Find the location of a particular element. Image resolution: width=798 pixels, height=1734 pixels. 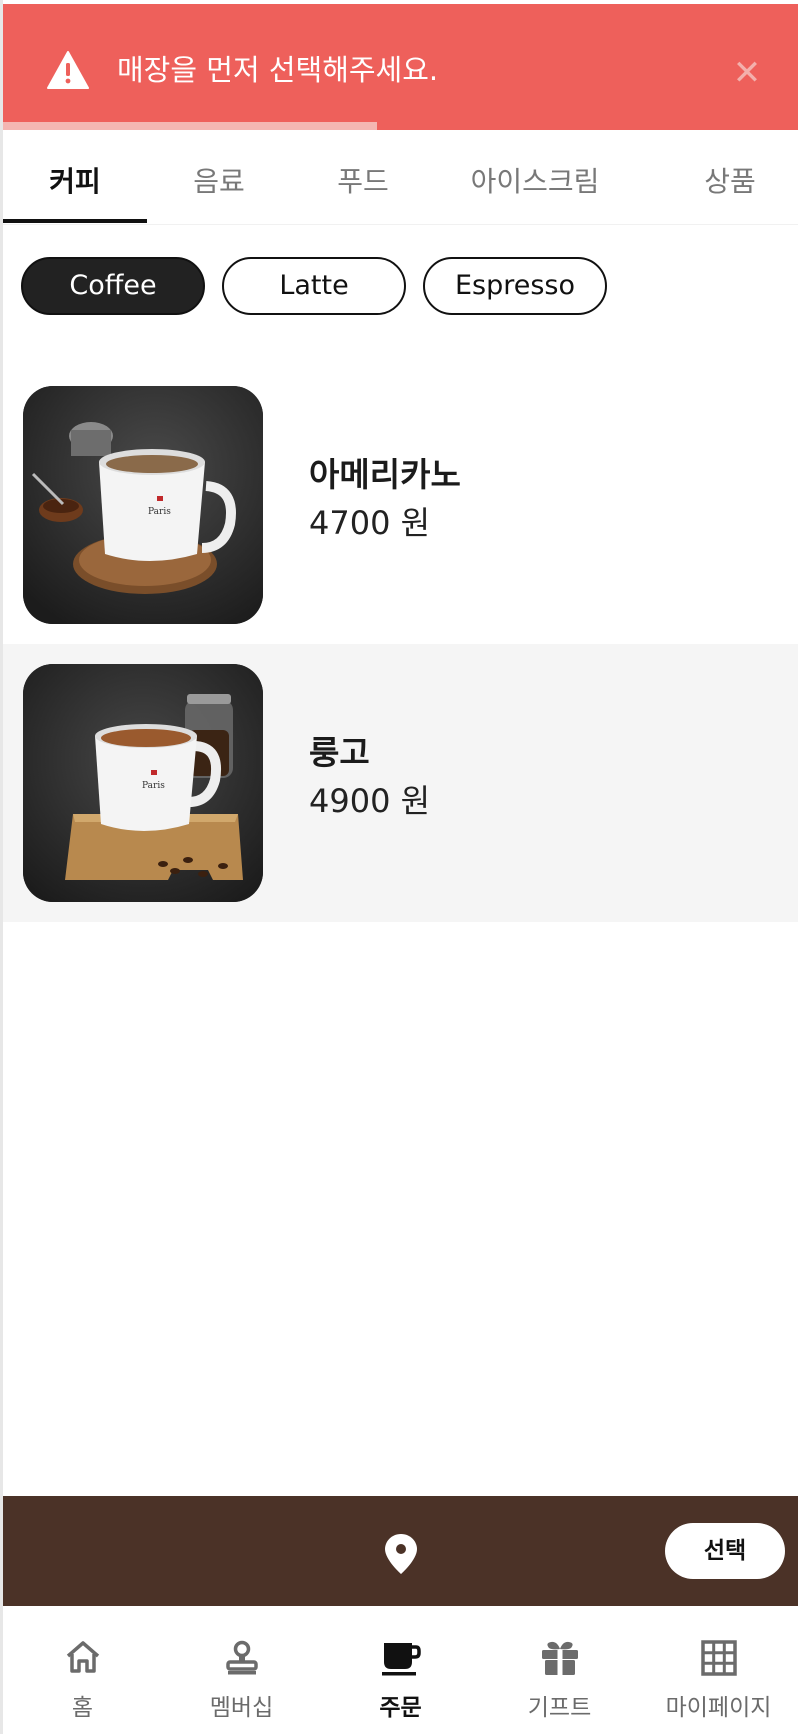

nav-membership: 멤버십 is located at coordinates (241, 1670).